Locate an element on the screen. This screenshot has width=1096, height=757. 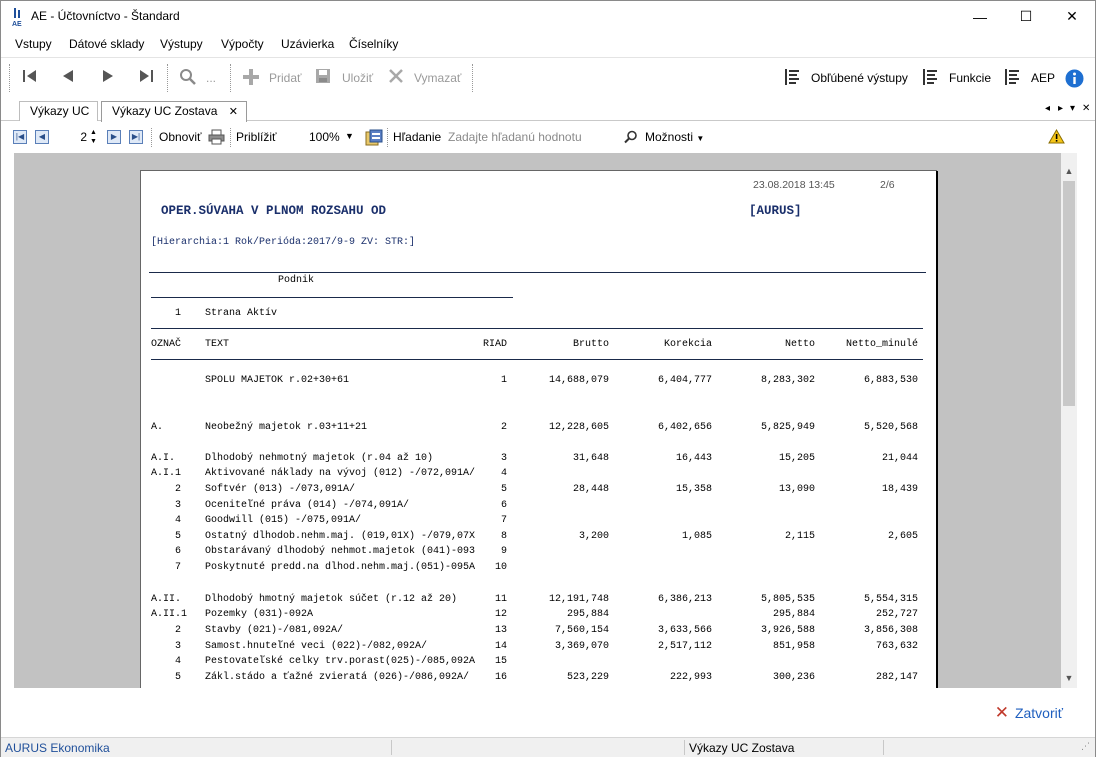
warning-button is located at coordinates (1056, 137).